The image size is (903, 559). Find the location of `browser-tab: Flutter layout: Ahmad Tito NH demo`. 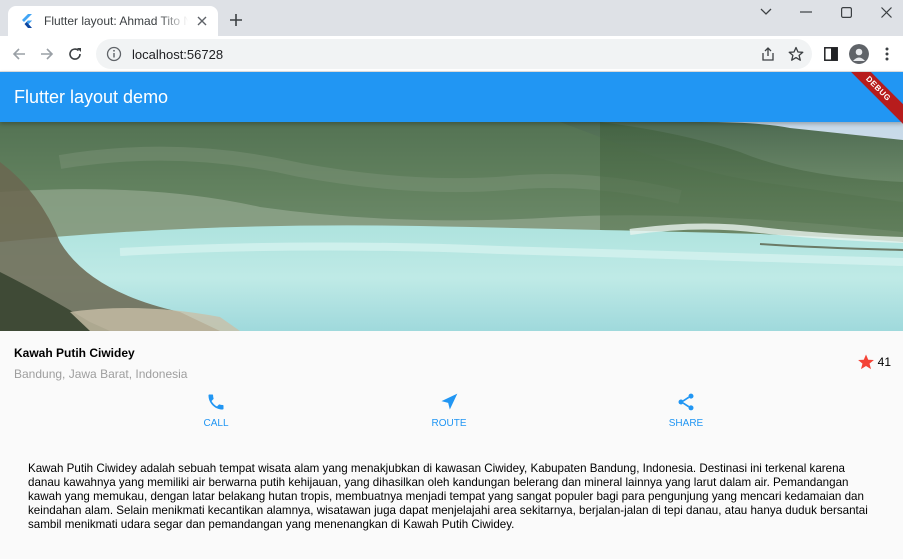

browser-tab: Flutter layout: Ahmad Tito NH demo is located at coordinates (113, 21).